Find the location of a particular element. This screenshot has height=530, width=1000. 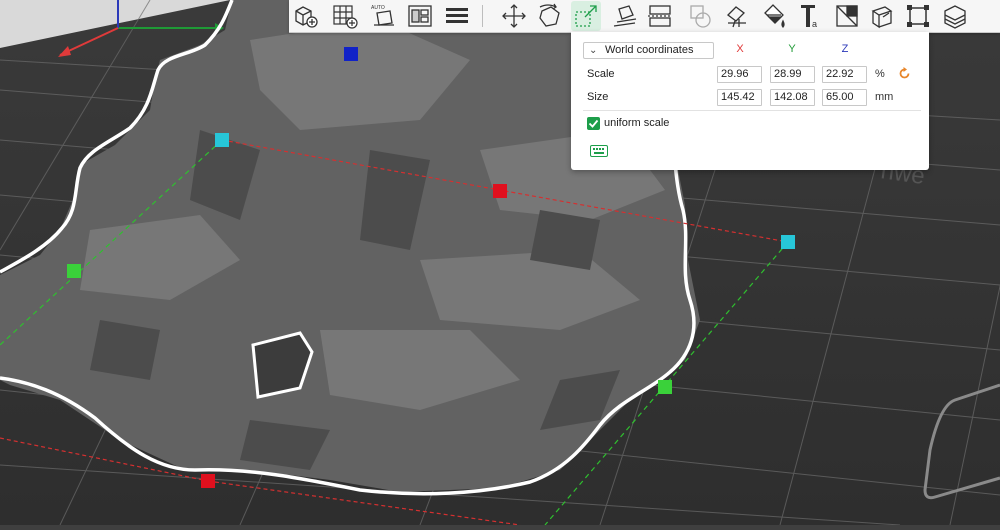

variable-layer-tool-icon is located at coordinates (955, 17).